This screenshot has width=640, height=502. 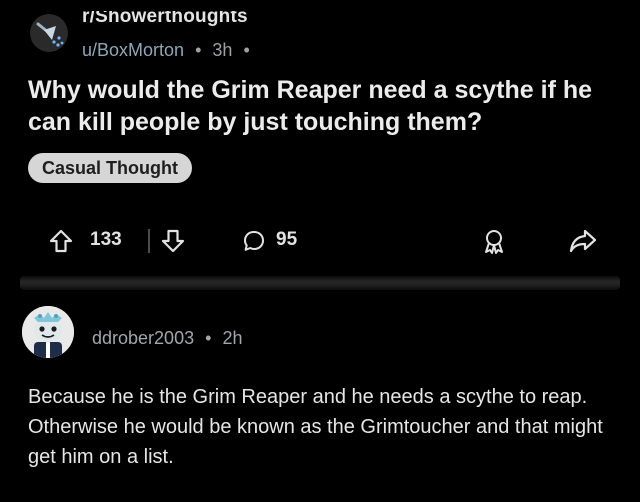 I want to click on upvote-button, so click(x=61, y=241).